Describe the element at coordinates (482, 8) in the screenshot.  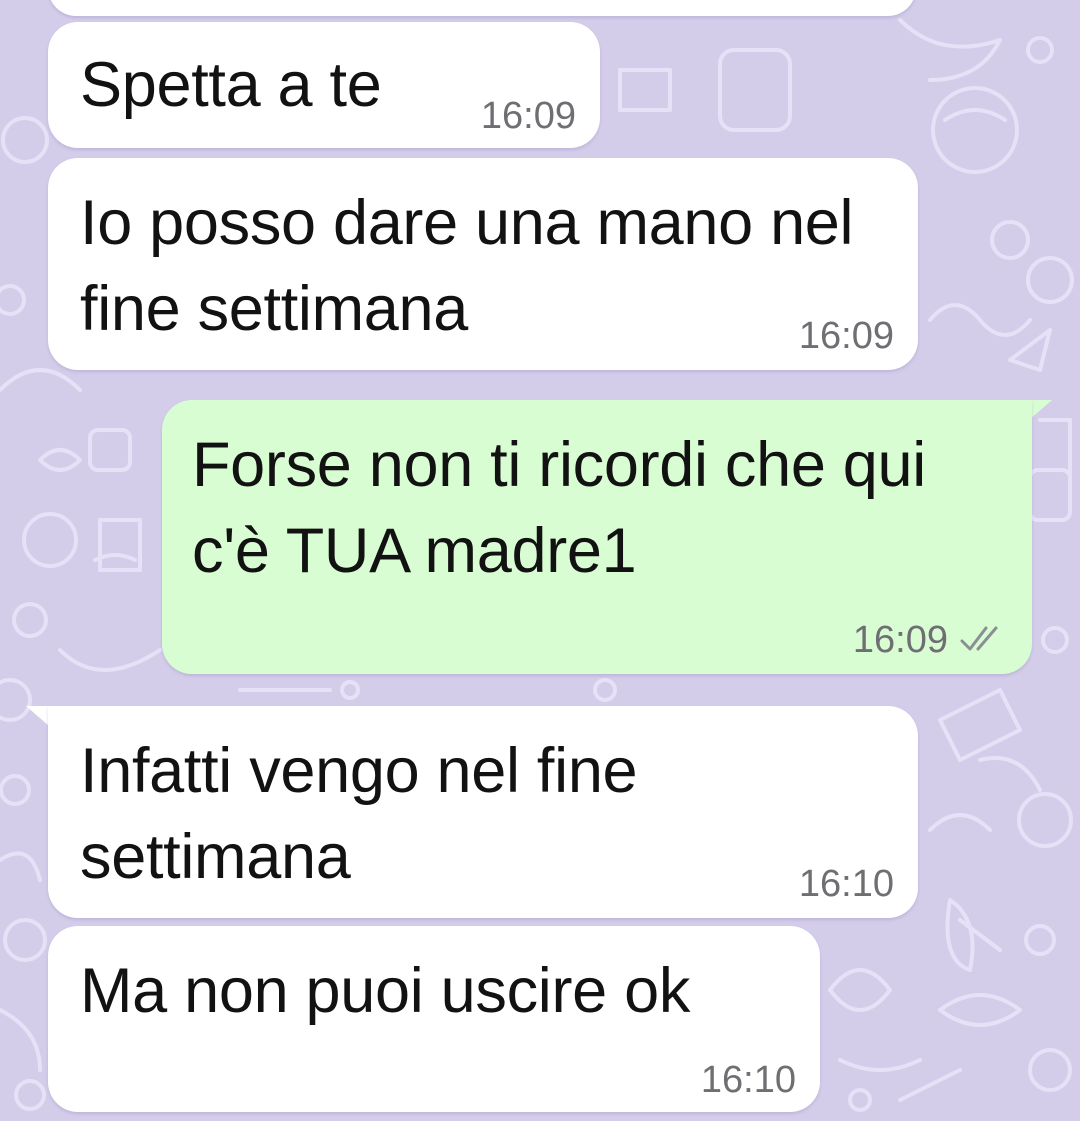
I see `previous-message-bubble` at that location.